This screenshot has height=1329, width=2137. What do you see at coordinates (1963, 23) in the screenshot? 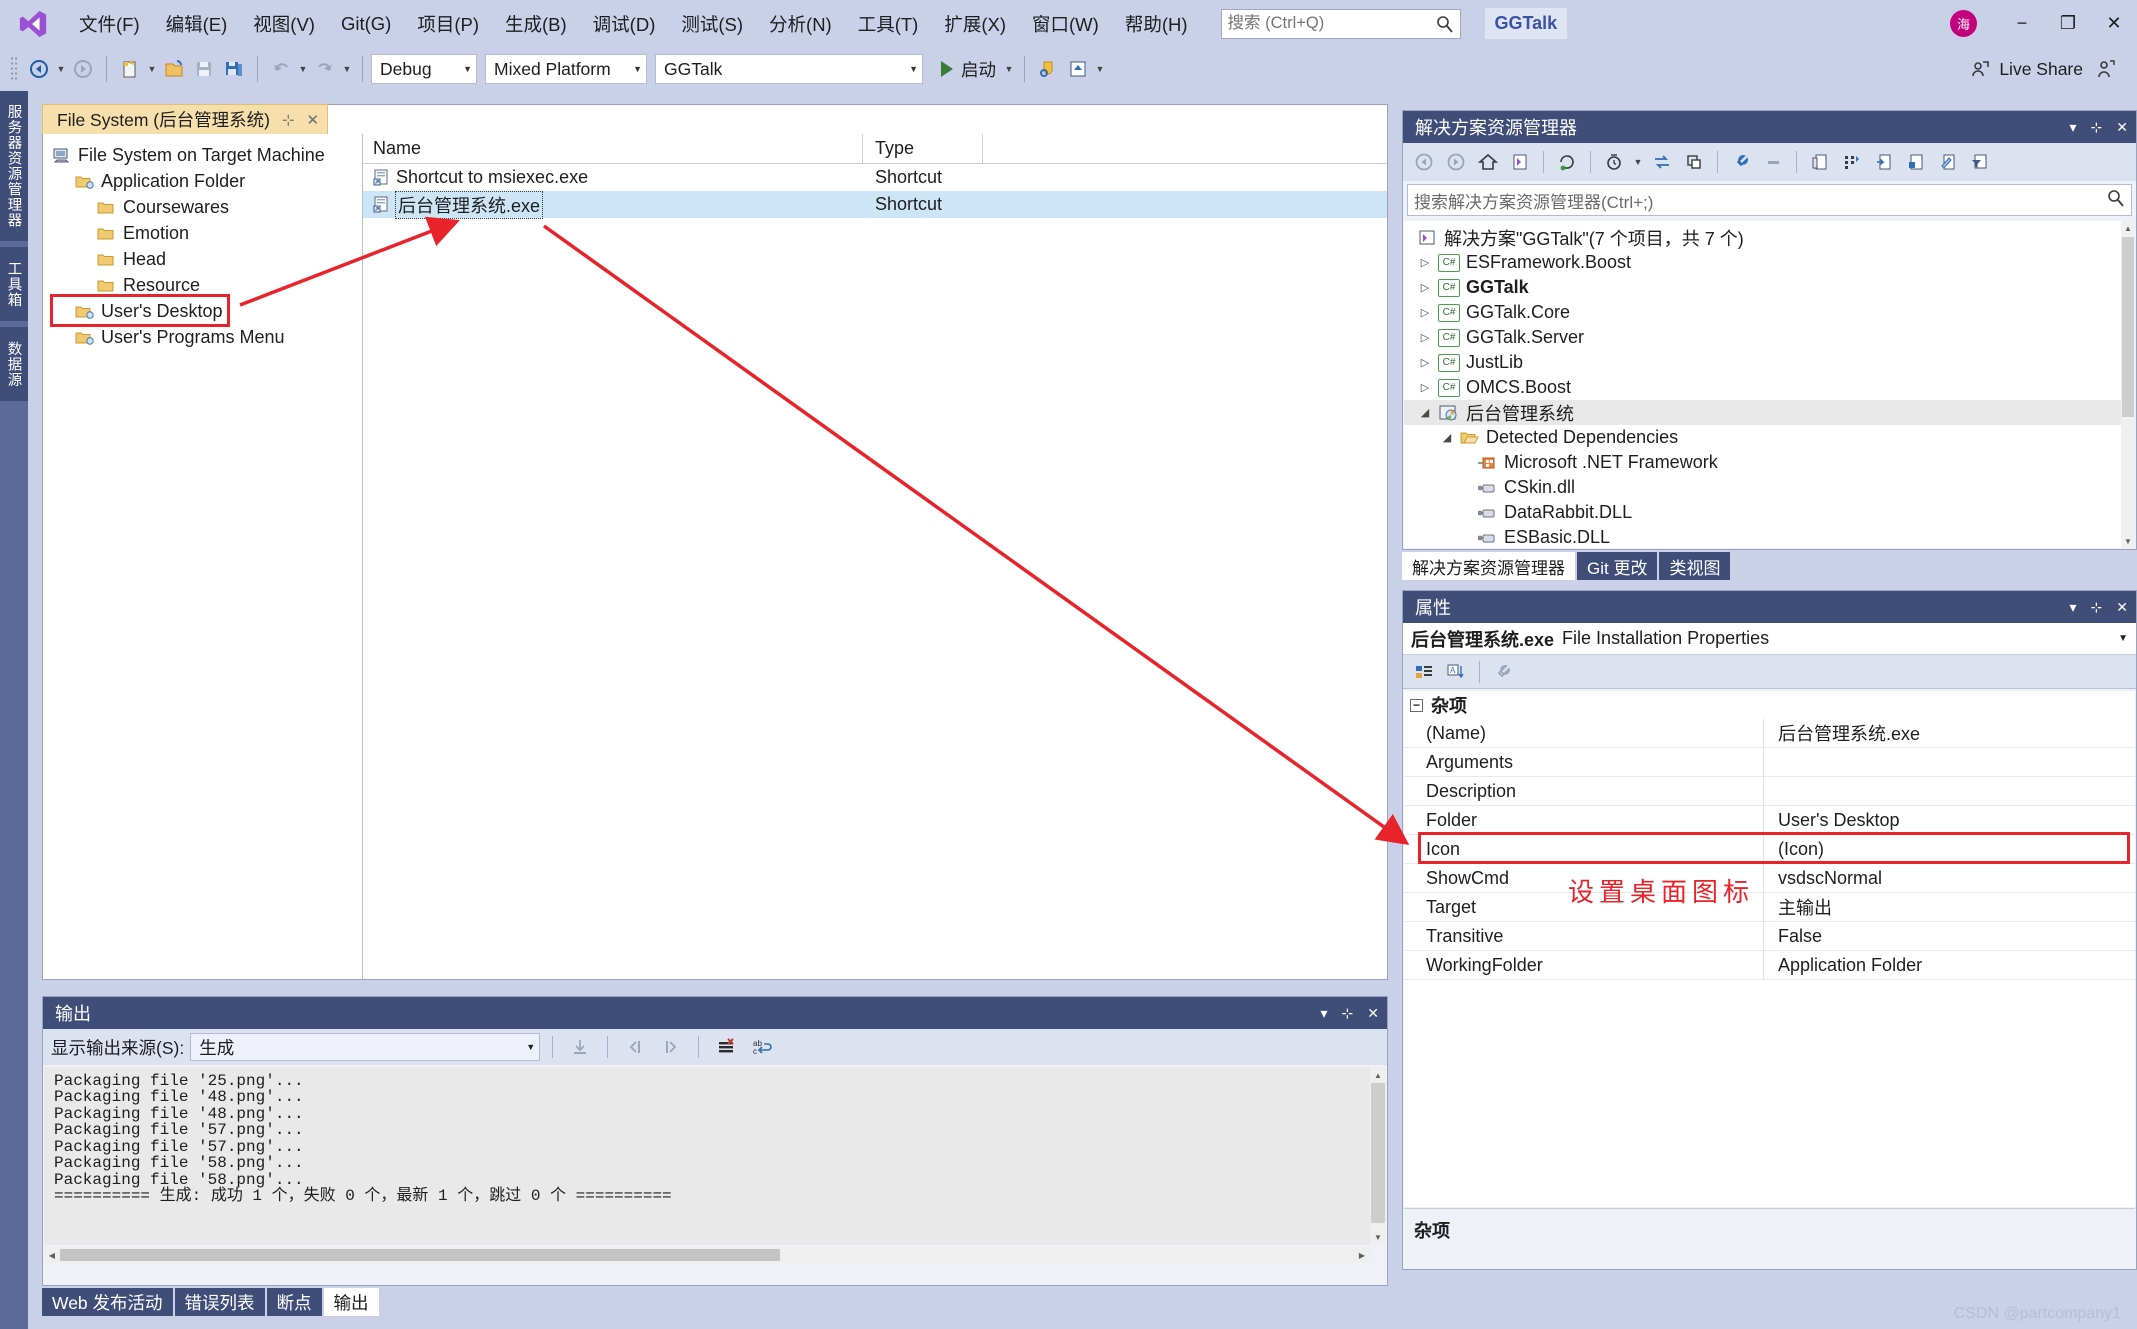
I see `avatar: 海` at bounding box center [1963, 23].